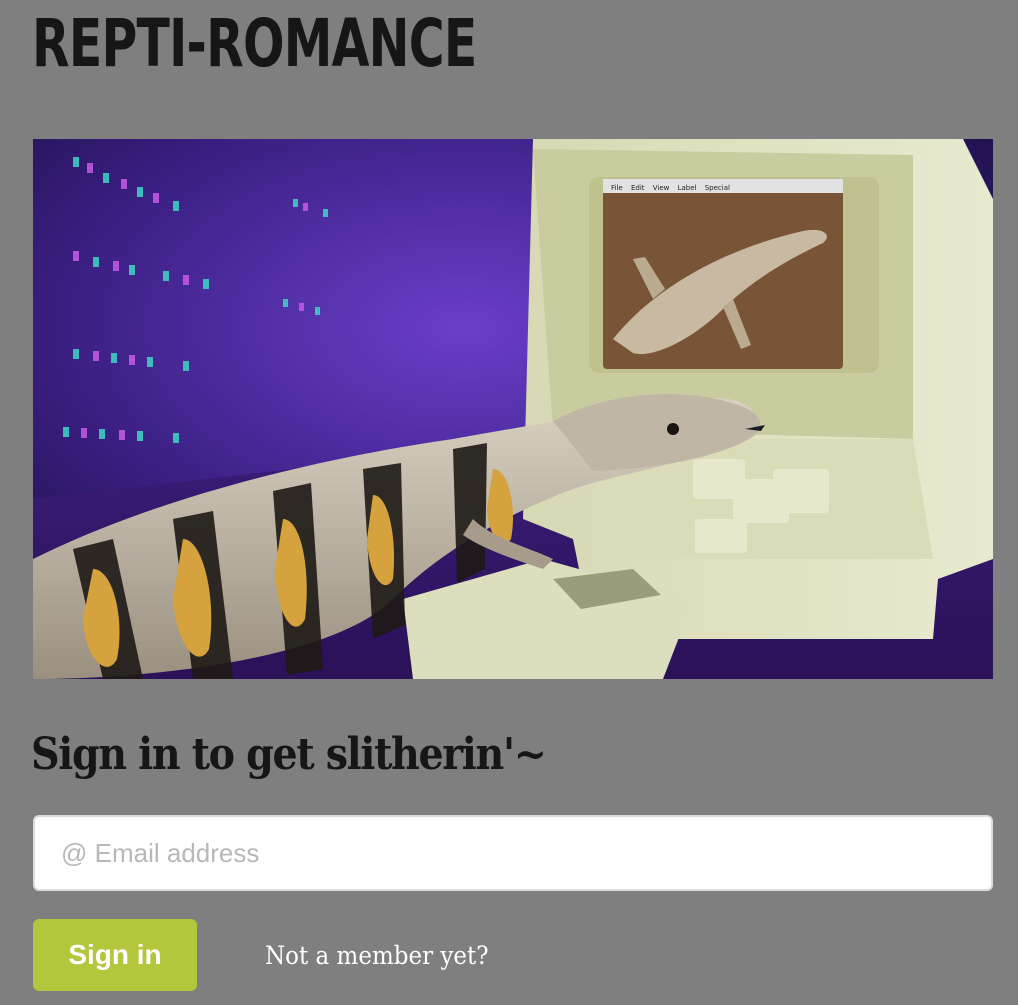 The height and width of the screenshot is (1005, 1018). What do you see at coordinates (717, 188) in the screenshot?
I see `screen-menu-special: Special` at bounding box center [717, 188].